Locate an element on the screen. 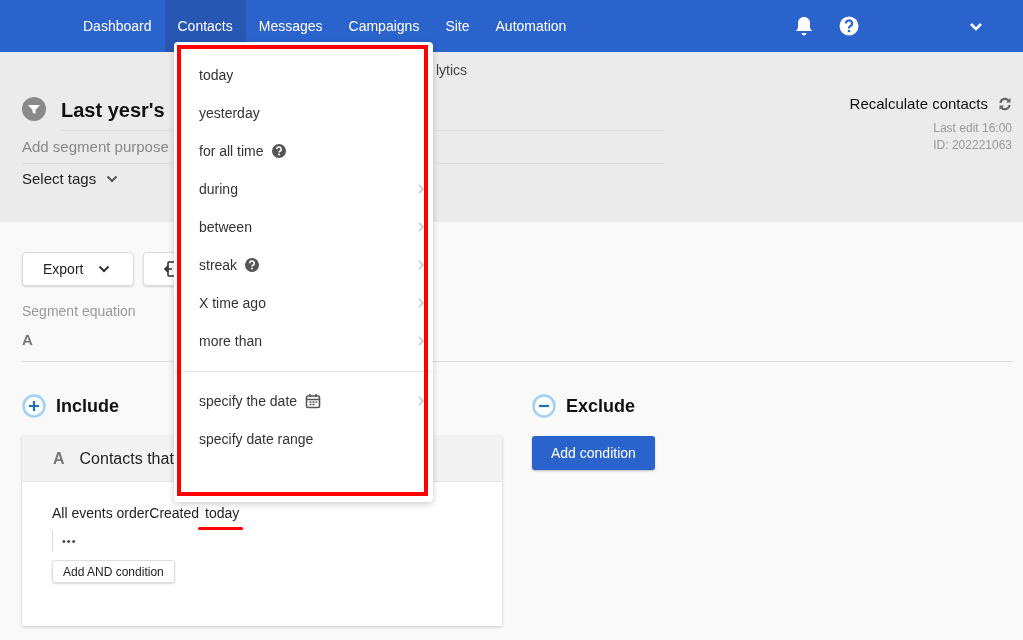 The height and width of the screenshot is (640, 1023). funnel-icon is located at coordinates (34, 109).